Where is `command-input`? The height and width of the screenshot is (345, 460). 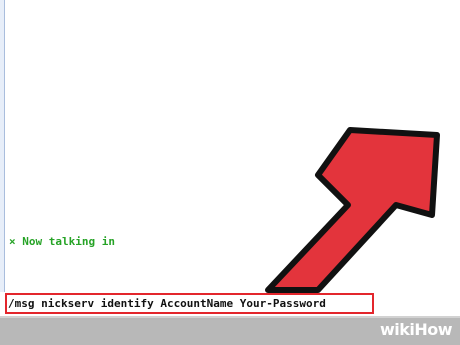
command-input is located at coordinates (189, 303).